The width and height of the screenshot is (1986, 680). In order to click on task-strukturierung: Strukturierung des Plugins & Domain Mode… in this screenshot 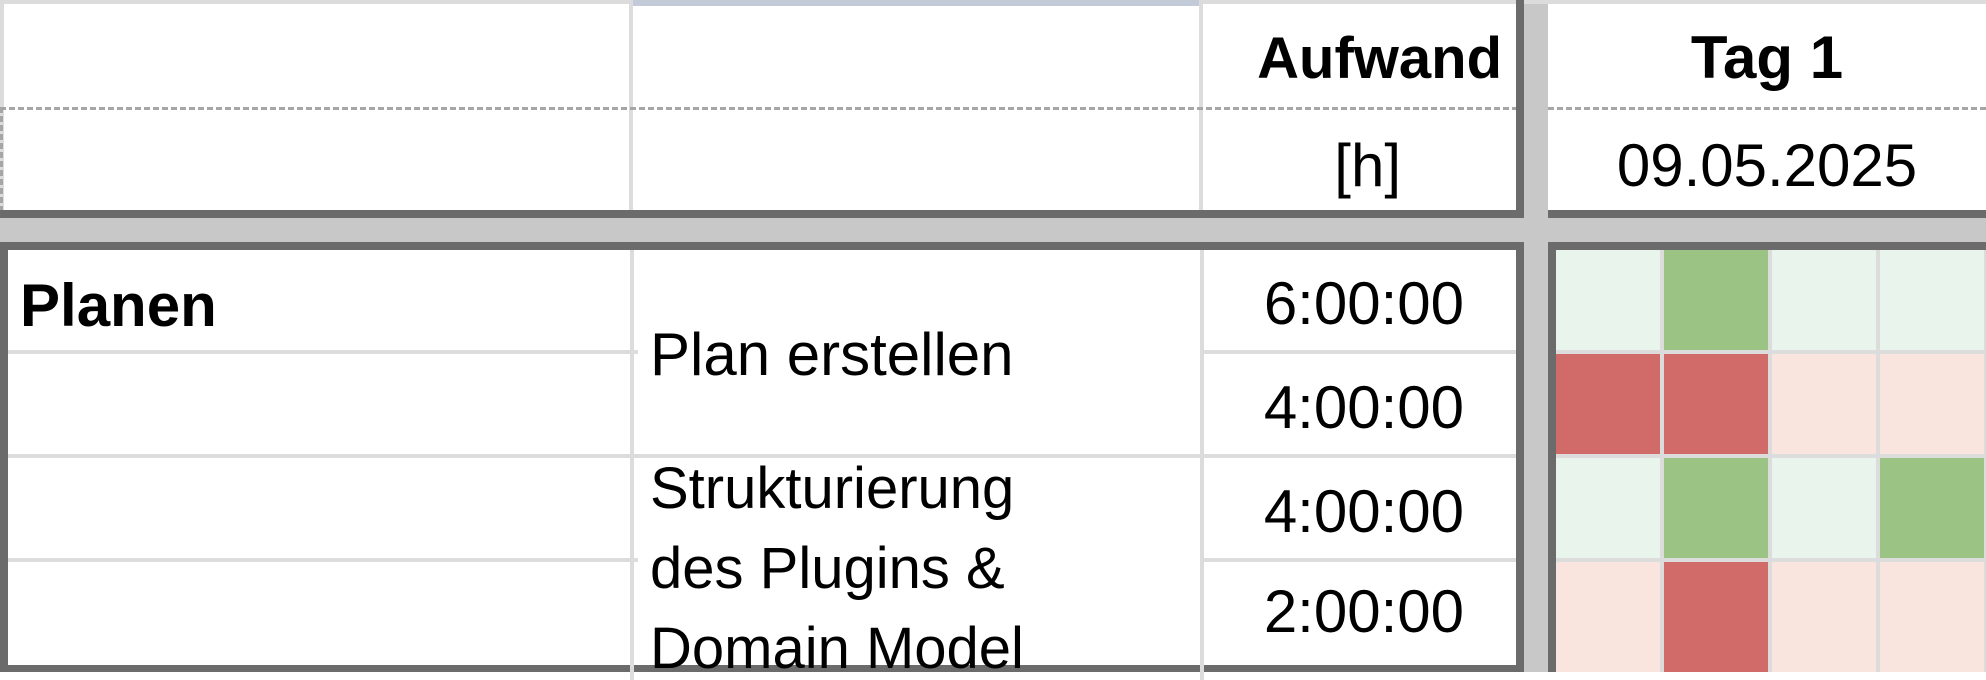, I will do `click(920, 569)`.